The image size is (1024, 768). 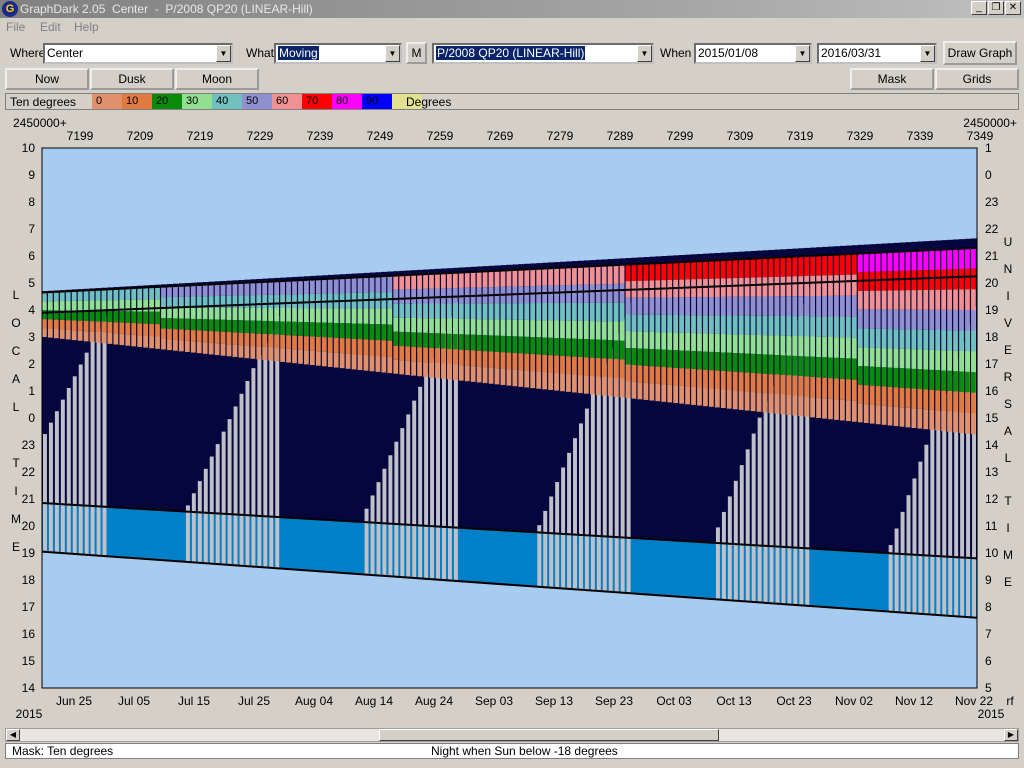 What do you see at coordinates (992, 553) in the screenshot?
I see `universal-time-tick: 10` at bounding box center [992, 553].